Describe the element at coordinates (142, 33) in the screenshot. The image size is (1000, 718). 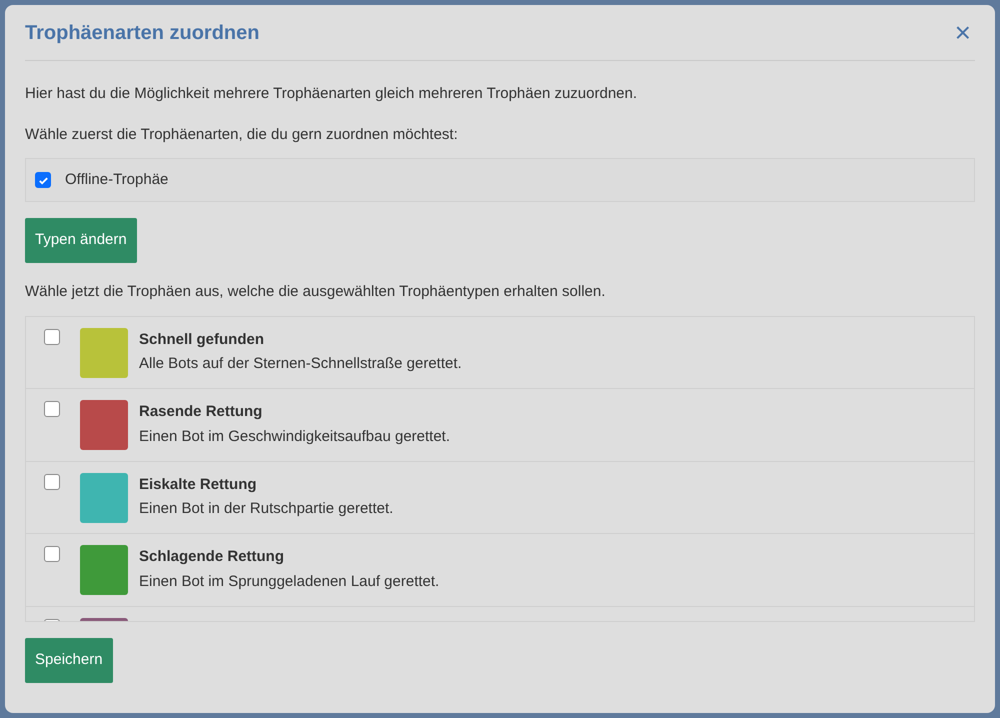
I see `dialog-title: Trophäenarten zuordnen` at that location.